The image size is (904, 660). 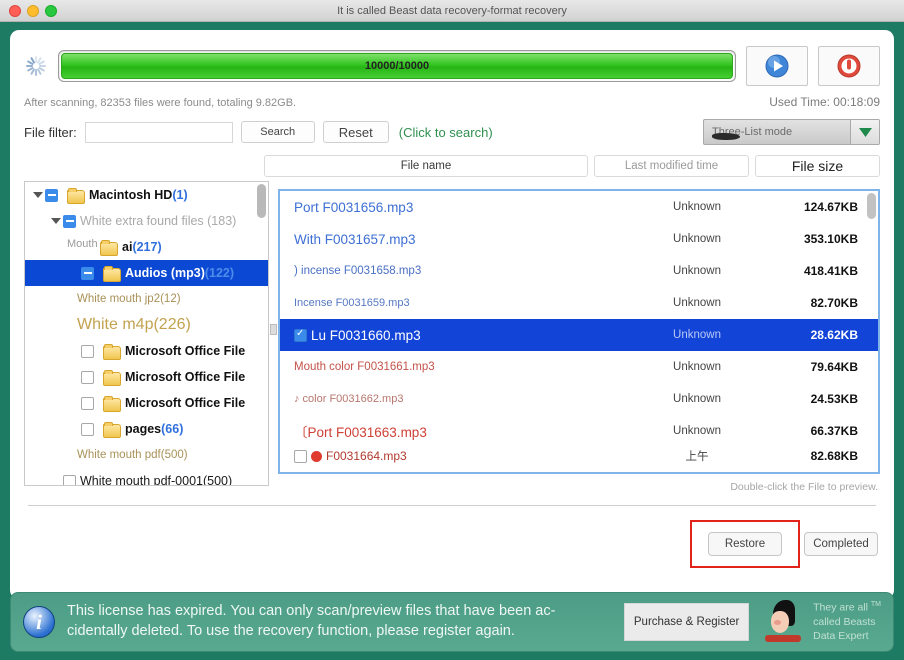 I want to click on tree-item-audios-mp3: Audios (mp3) (122), so click(x=146, y=273).